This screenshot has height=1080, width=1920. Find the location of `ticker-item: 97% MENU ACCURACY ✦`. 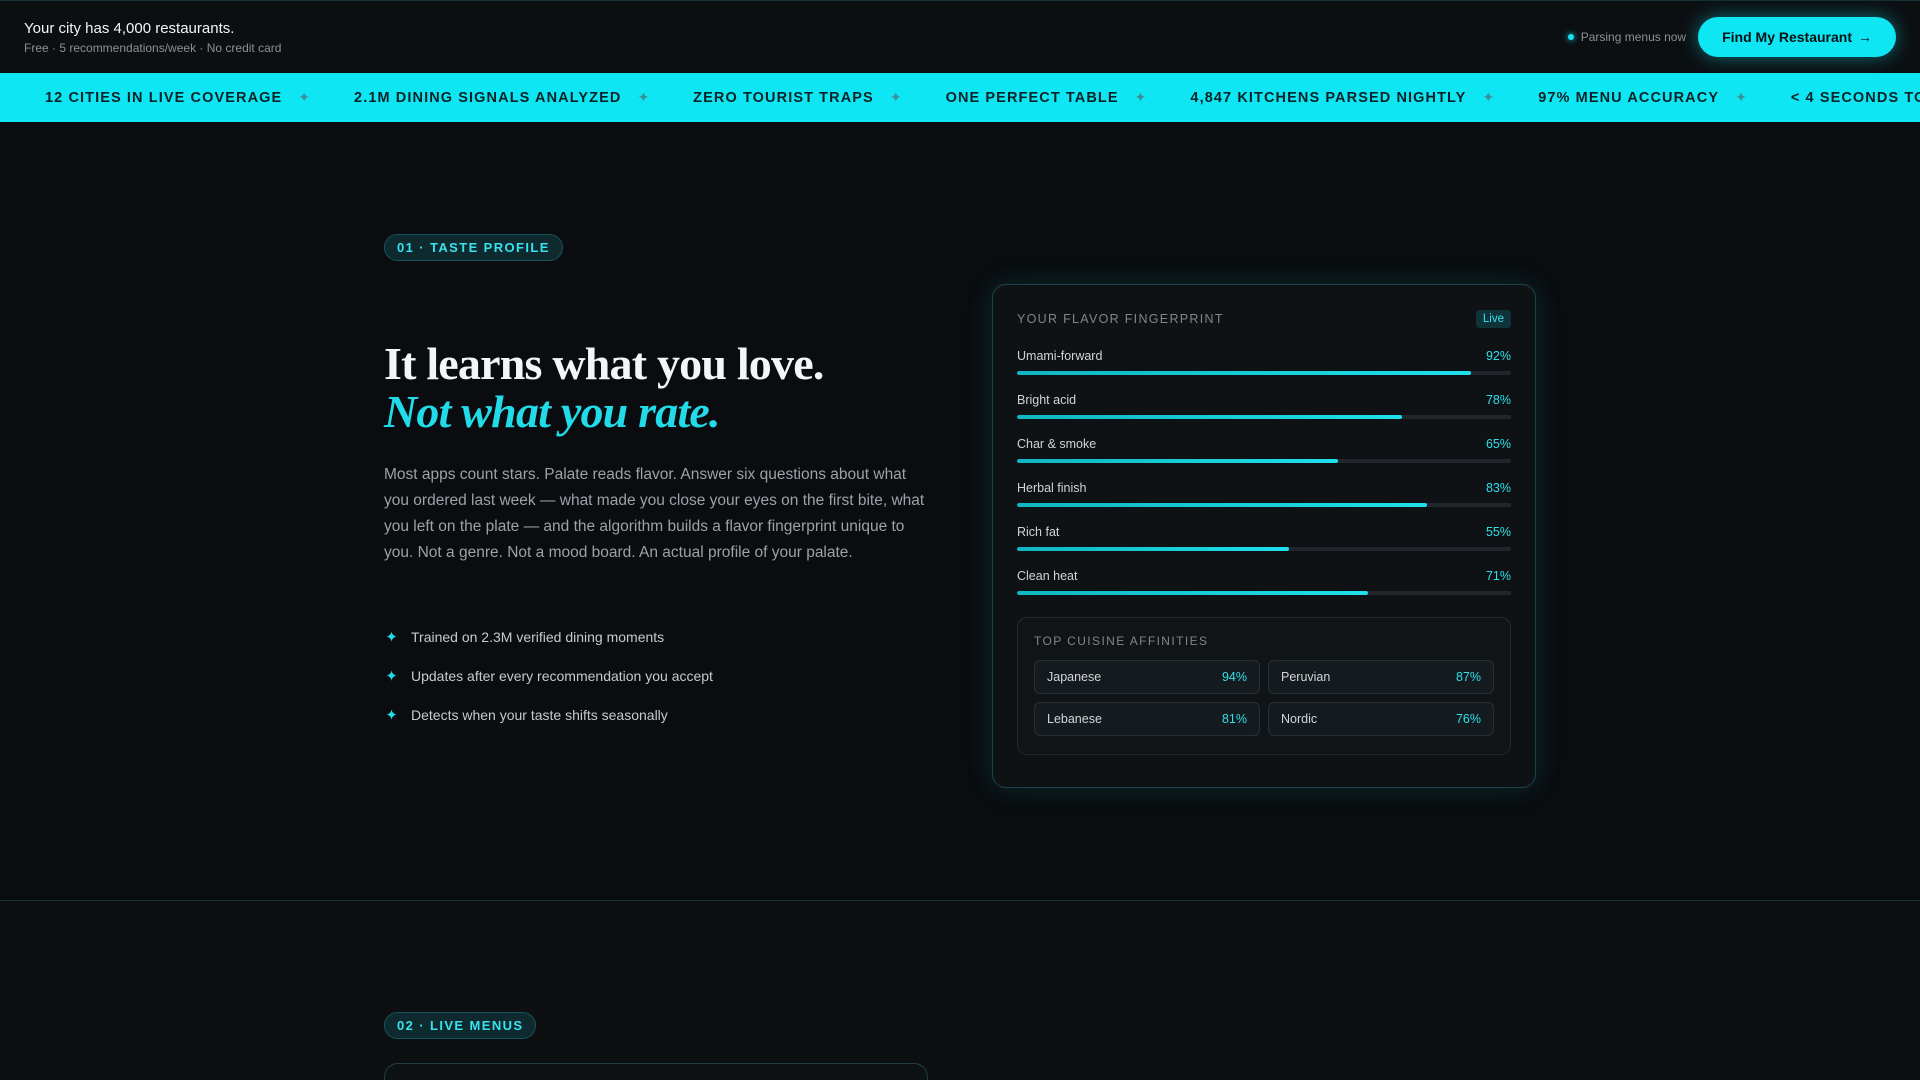

ticker-item: 97% MENU ACCURACY ✦ is located at coordinates (1664, 97).